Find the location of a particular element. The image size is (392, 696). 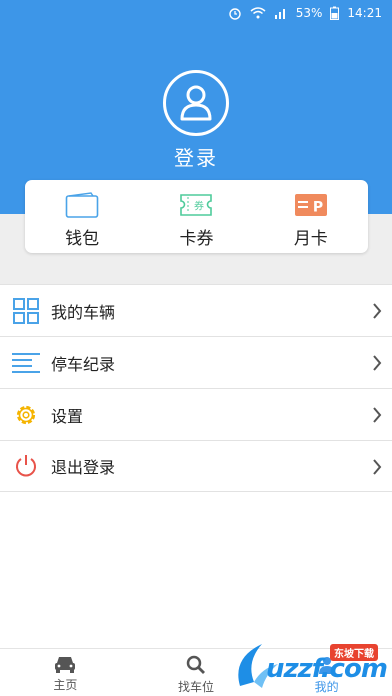

battery-percent: 53% is located at coordinates (309, 13).